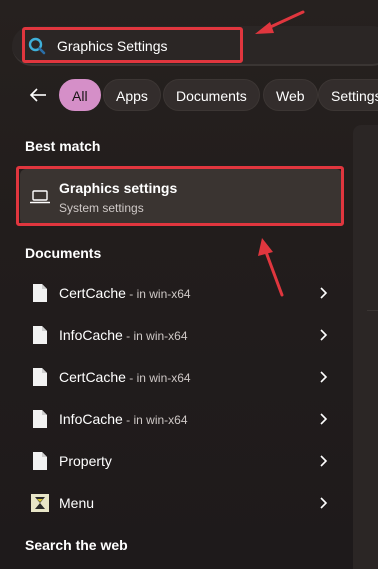 This screenshot has width=378, height=569. Describe the element at coordinates (280, 22) in the screenshot. I see `annotation-arrow-top` at that location.